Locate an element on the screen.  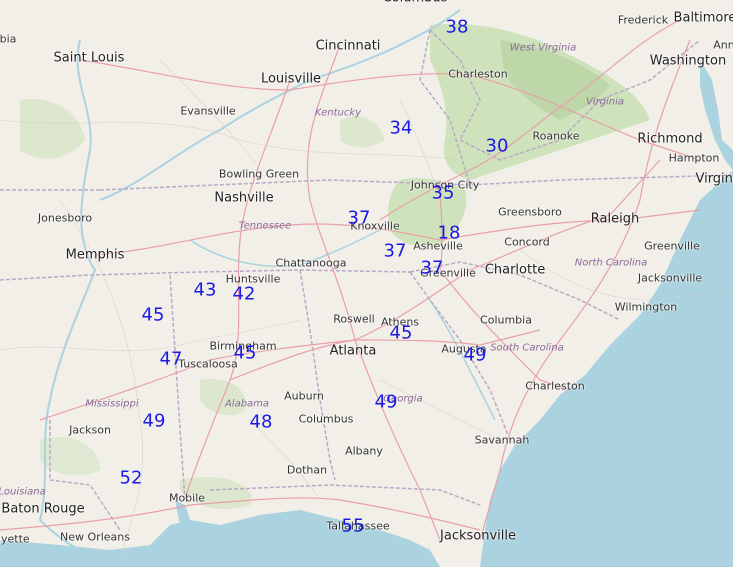
value-label-v1: 38 is located at coordinates (457, 27).